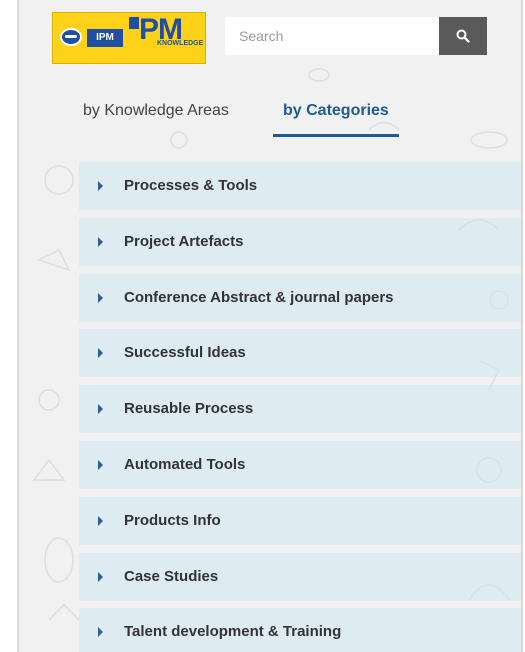 This screenshot has width=525, height=652. I want to click on list-item-automated-tools: Automated Tools, so click(300, 464).